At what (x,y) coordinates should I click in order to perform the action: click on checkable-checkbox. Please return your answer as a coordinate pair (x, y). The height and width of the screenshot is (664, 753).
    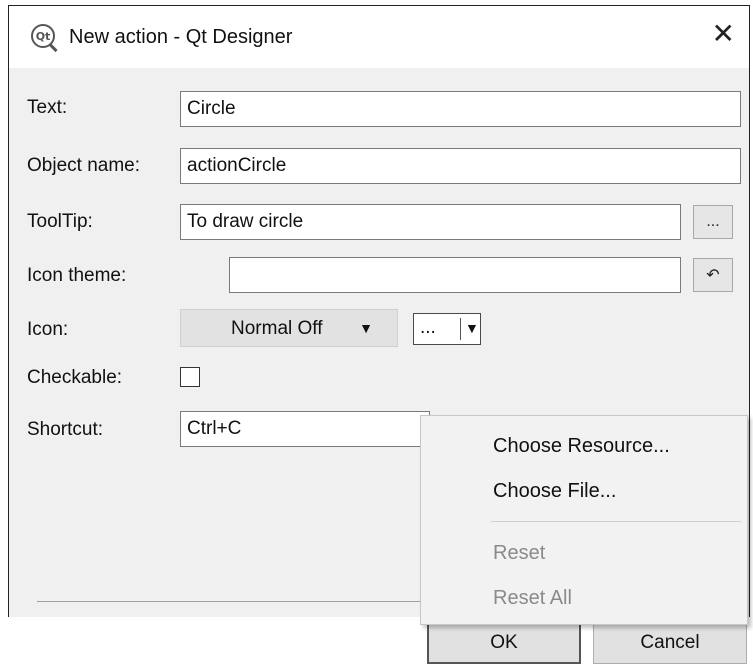
    Looking at the image, I should click on (190, 377).